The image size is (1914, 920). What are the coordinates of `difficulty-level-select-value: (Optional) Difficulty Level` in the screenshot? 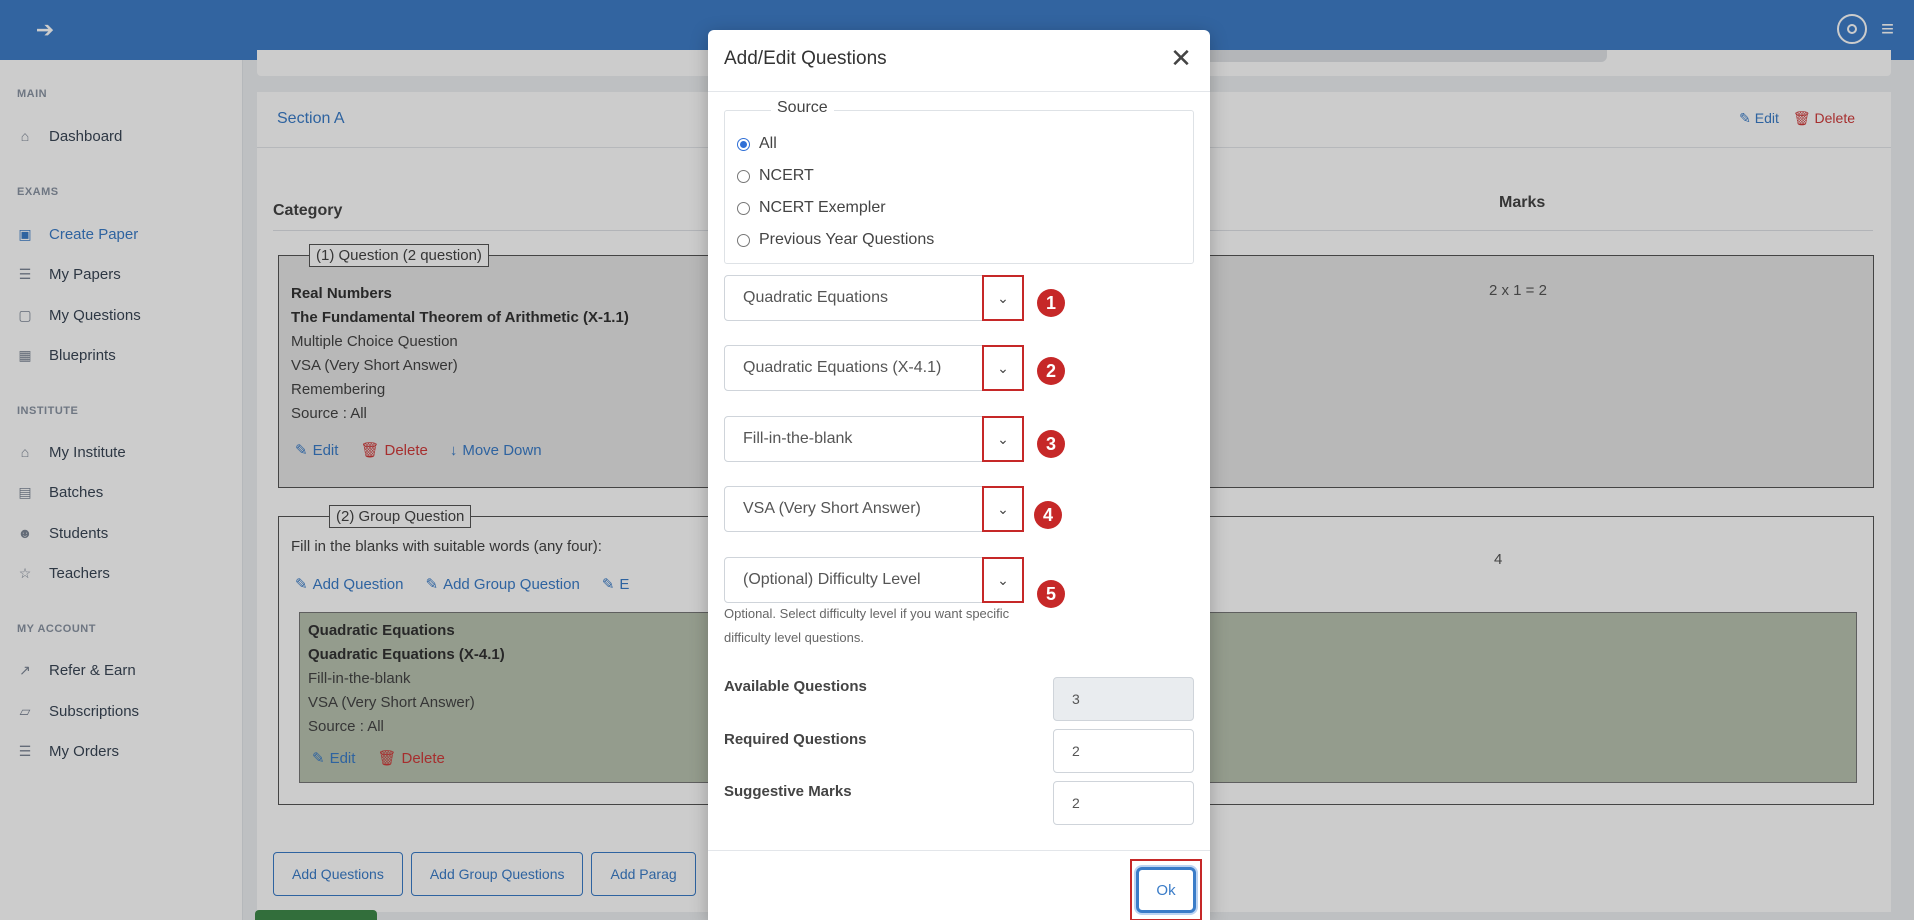 It's located at (832, 579).